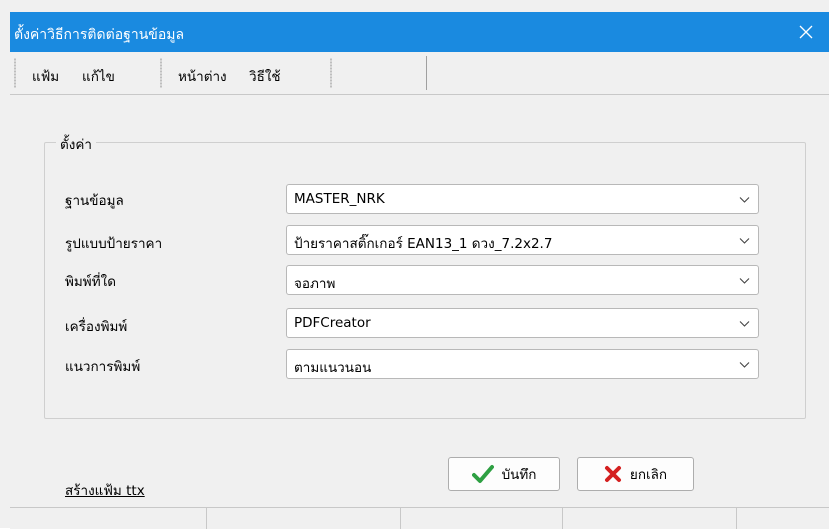 The height and width of the screenshot is (529, 829). I want to click on orientation-value: ตามแนวนอน, so click(333, 368).